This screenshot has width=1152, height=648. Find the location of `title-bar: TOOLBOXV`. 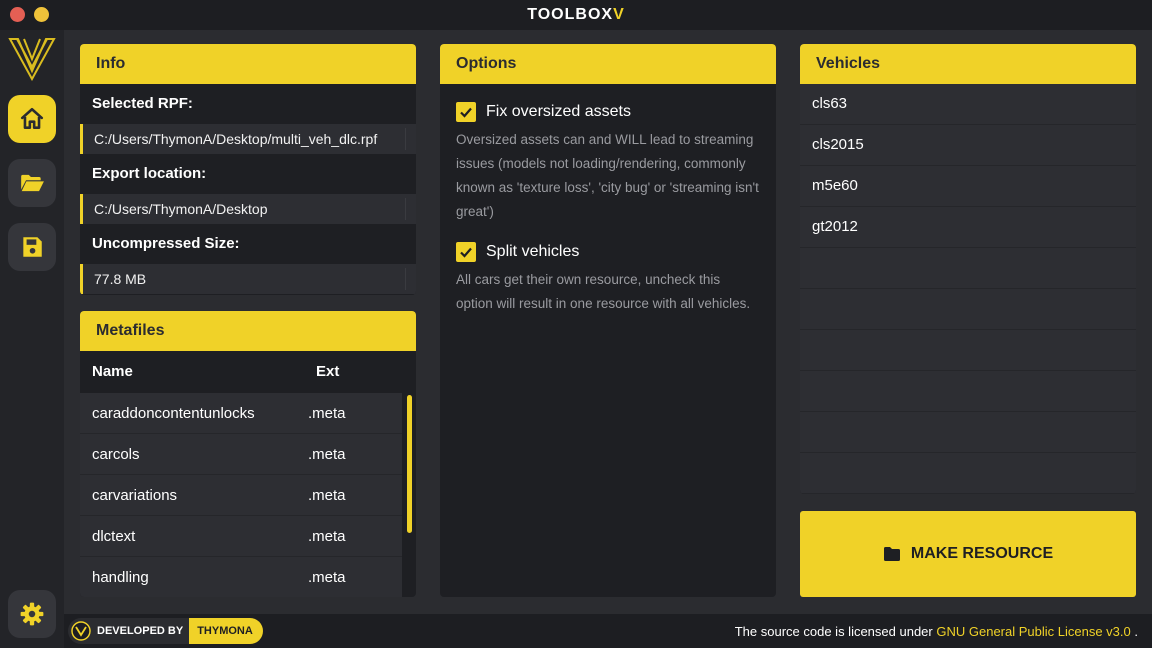

title-bar: TOOLBOXV is located at coordinates (576, 15).